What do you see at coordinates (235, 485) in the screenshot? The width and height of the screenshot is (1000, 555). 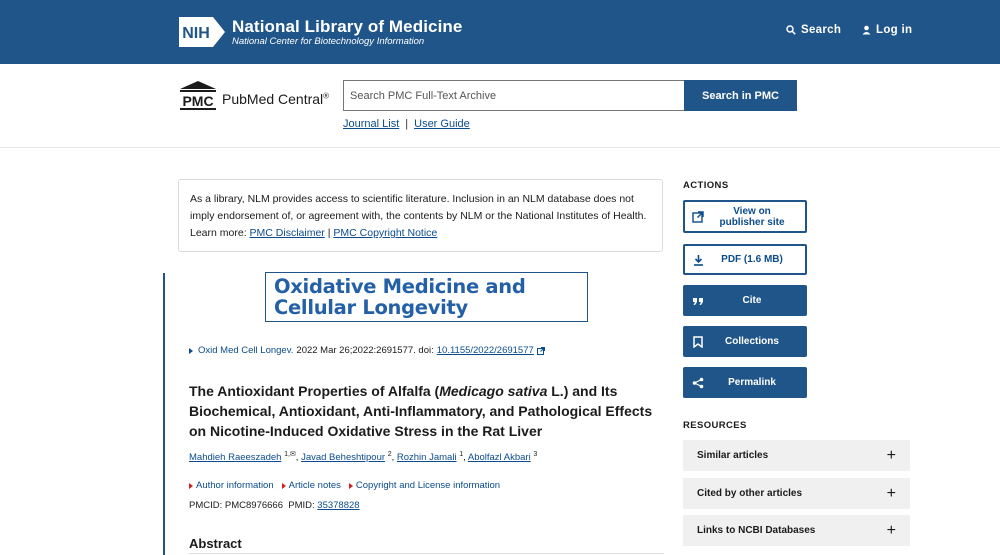 I see `author-information-label: Author information` at bounding box center [235, 485].